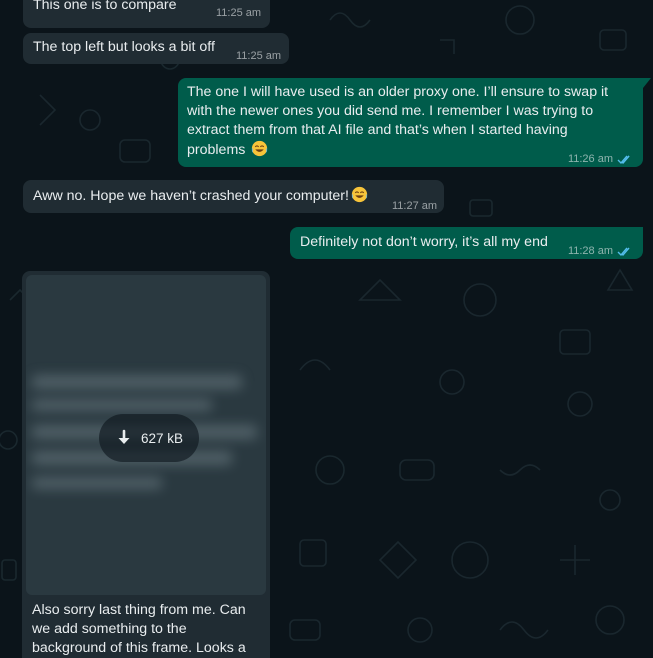  I want to click on download-arrow-icon, so click(124, 436).